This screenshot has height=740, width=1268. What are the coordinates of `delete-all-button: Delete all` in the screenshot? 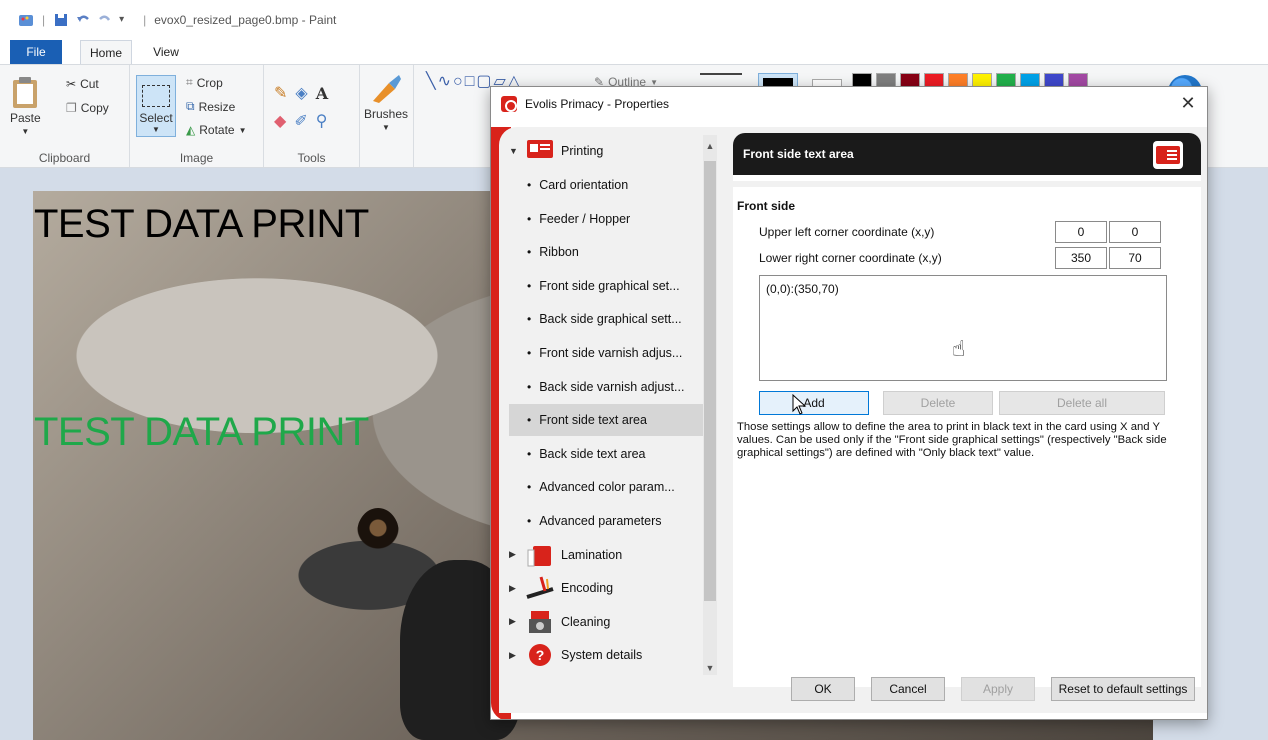 It's located at (1082, 403).